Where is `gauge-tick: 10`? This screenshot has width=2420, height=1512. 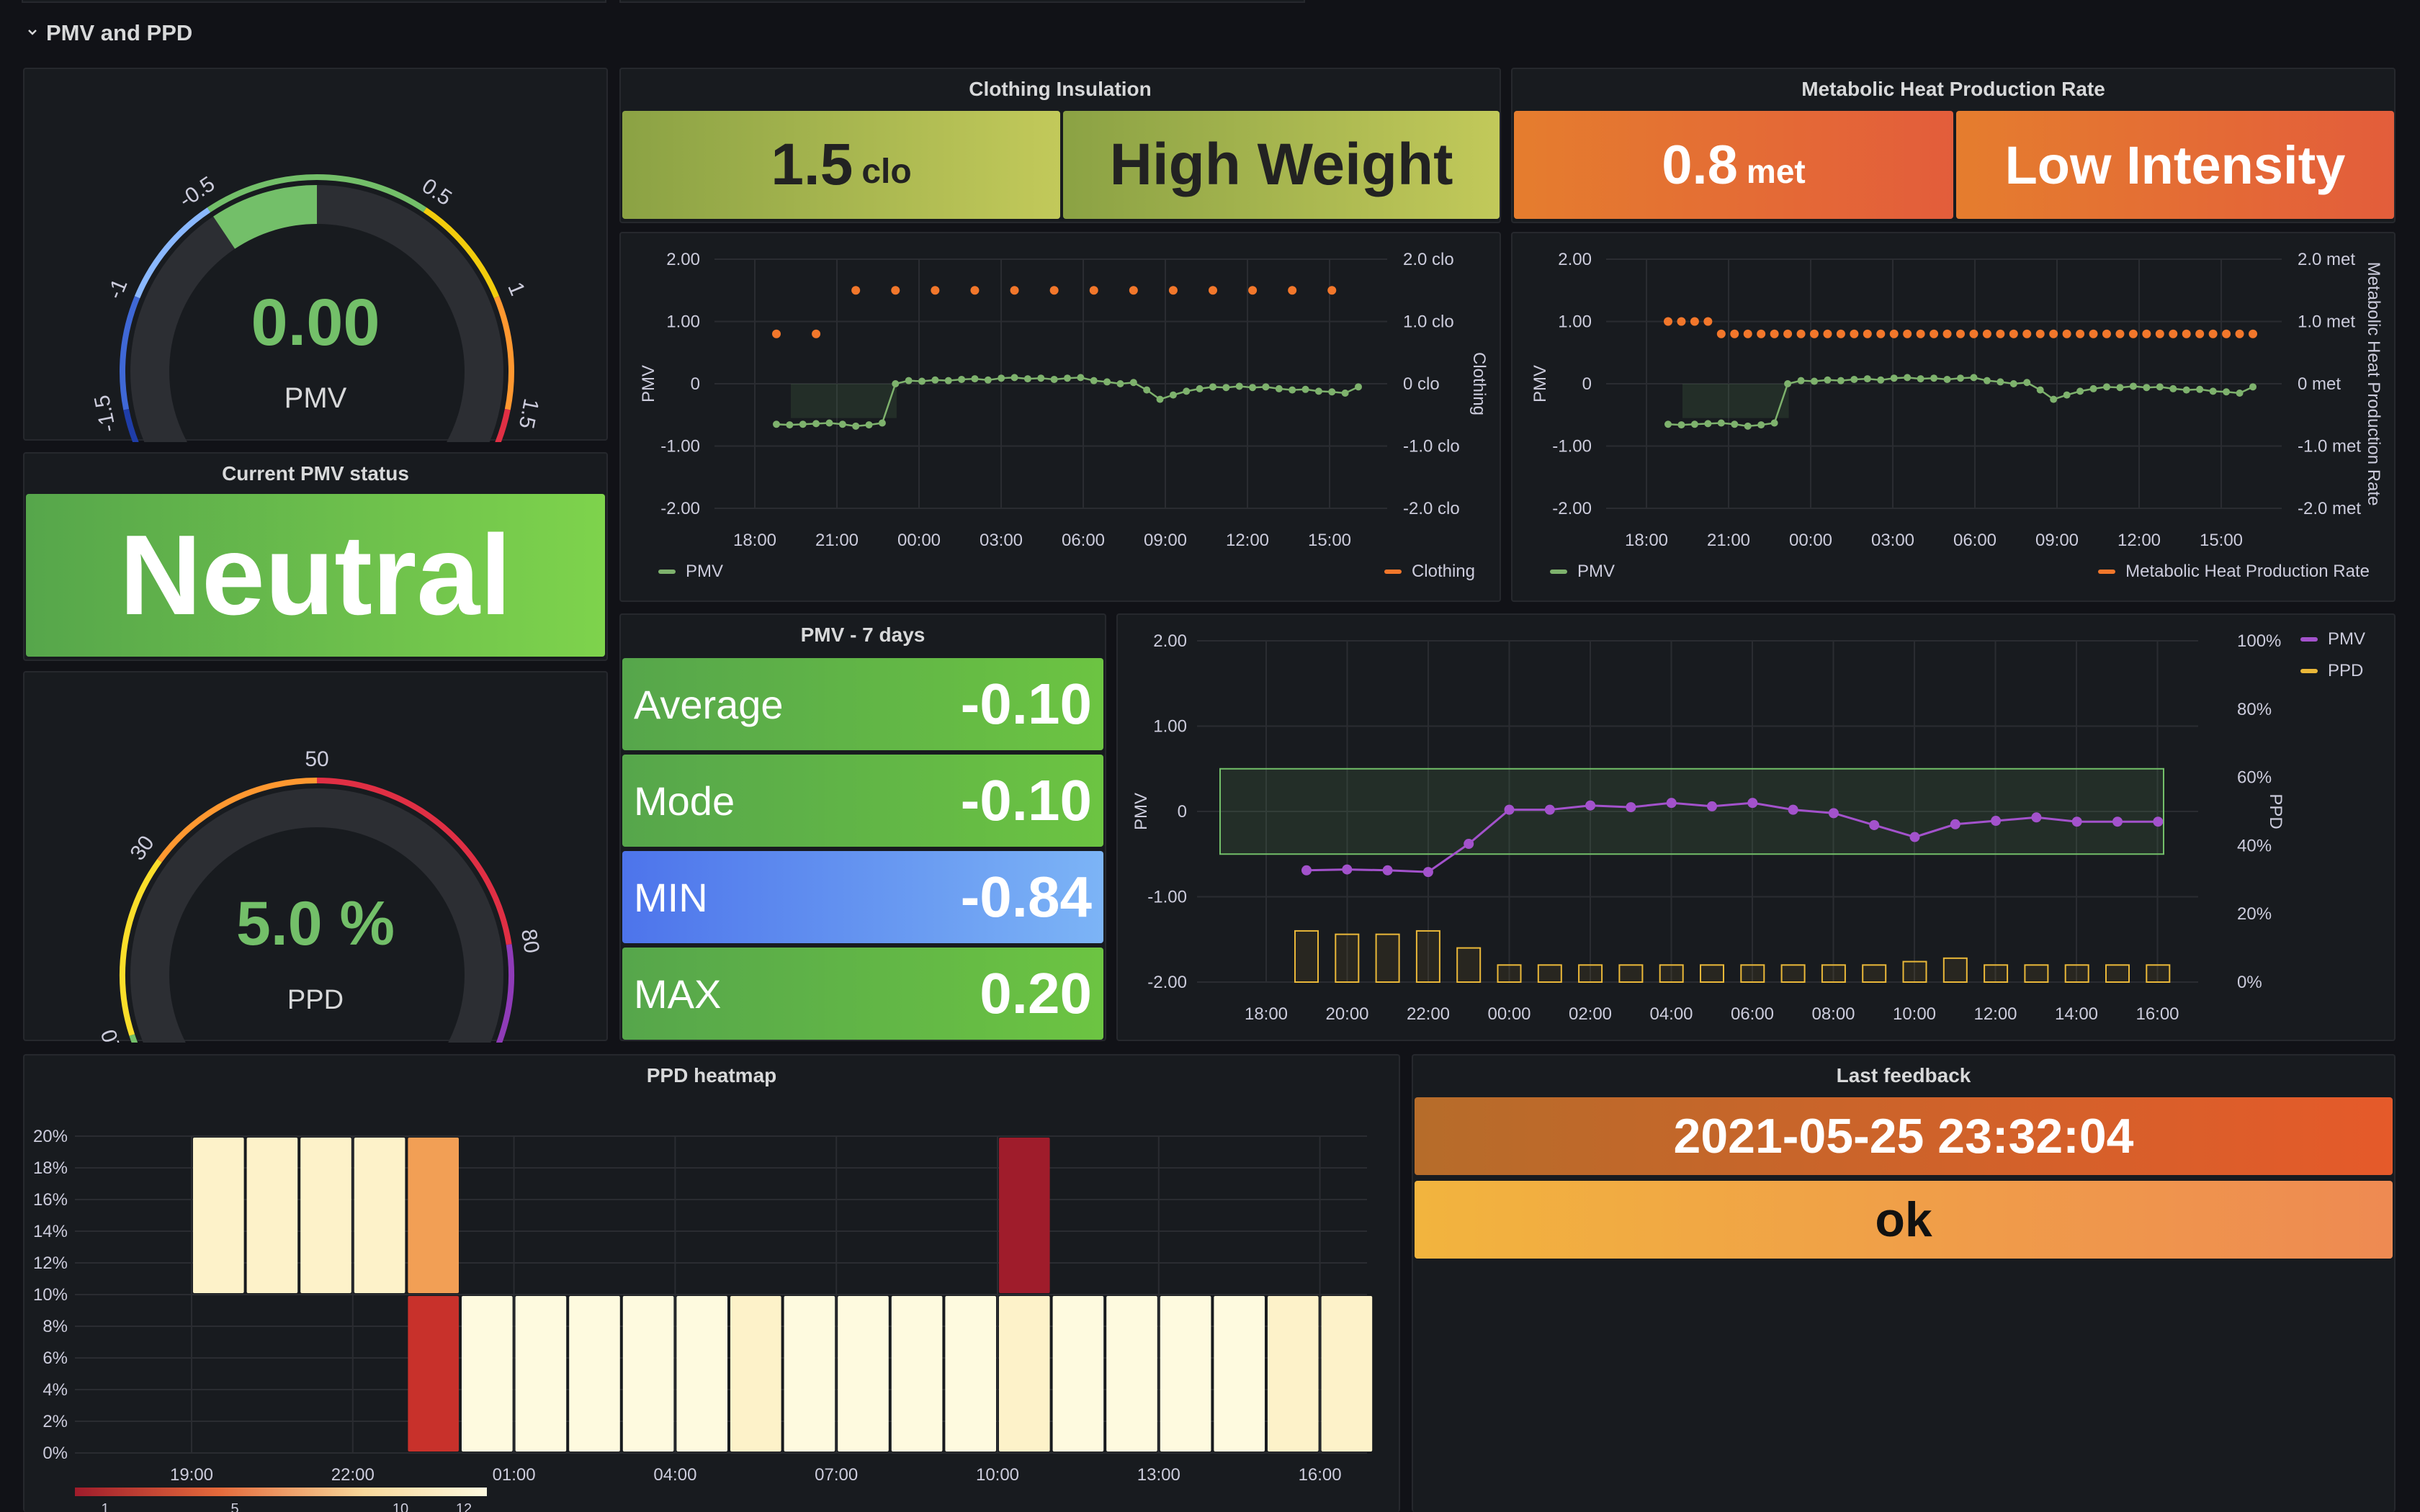
gauge-tick: 10 is located at coordinates (112, 1035).